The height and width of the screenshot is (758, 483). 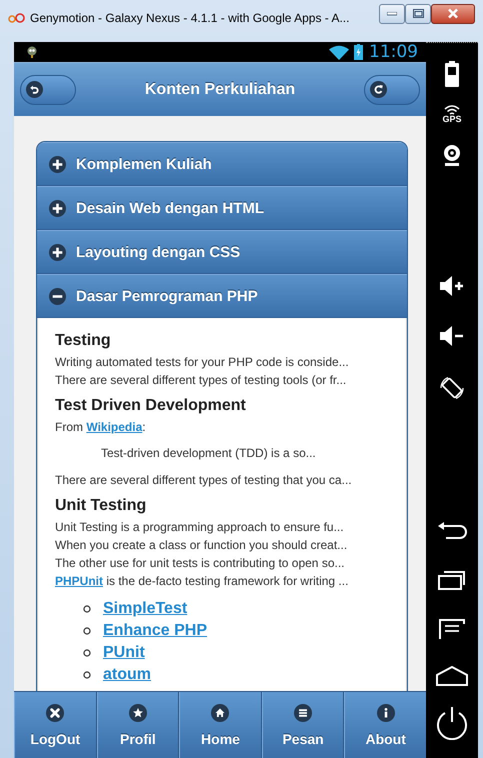 I want to click on back-icon, so click(x=452, y=532).